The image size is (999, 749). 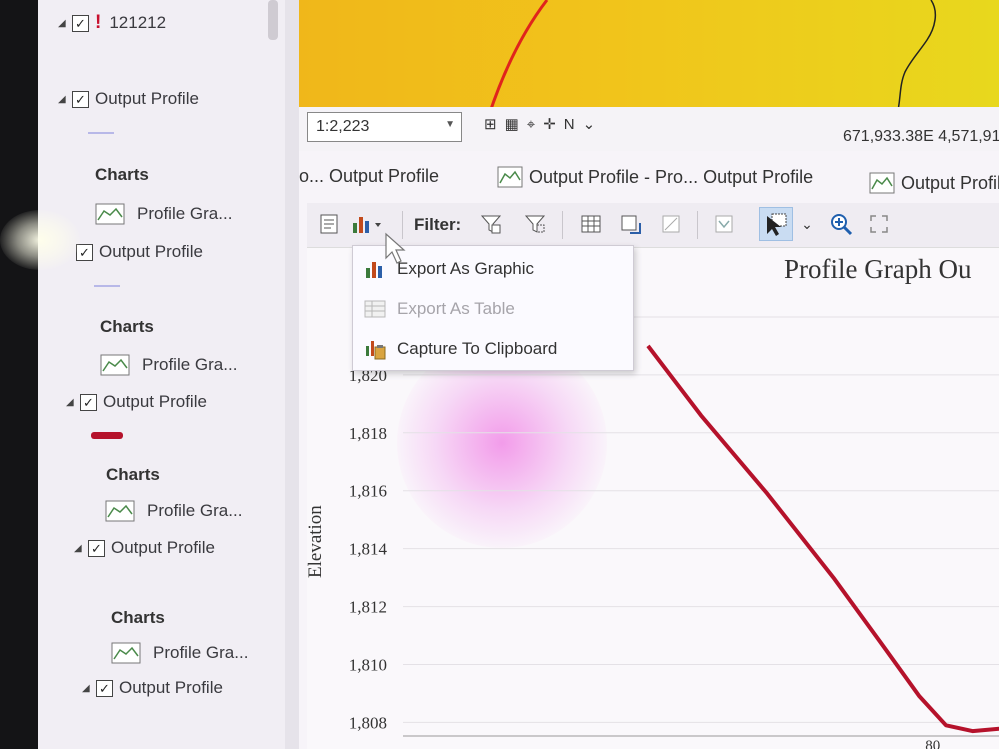 I want to click on export-chart-icon, so click(x=367, y=225).